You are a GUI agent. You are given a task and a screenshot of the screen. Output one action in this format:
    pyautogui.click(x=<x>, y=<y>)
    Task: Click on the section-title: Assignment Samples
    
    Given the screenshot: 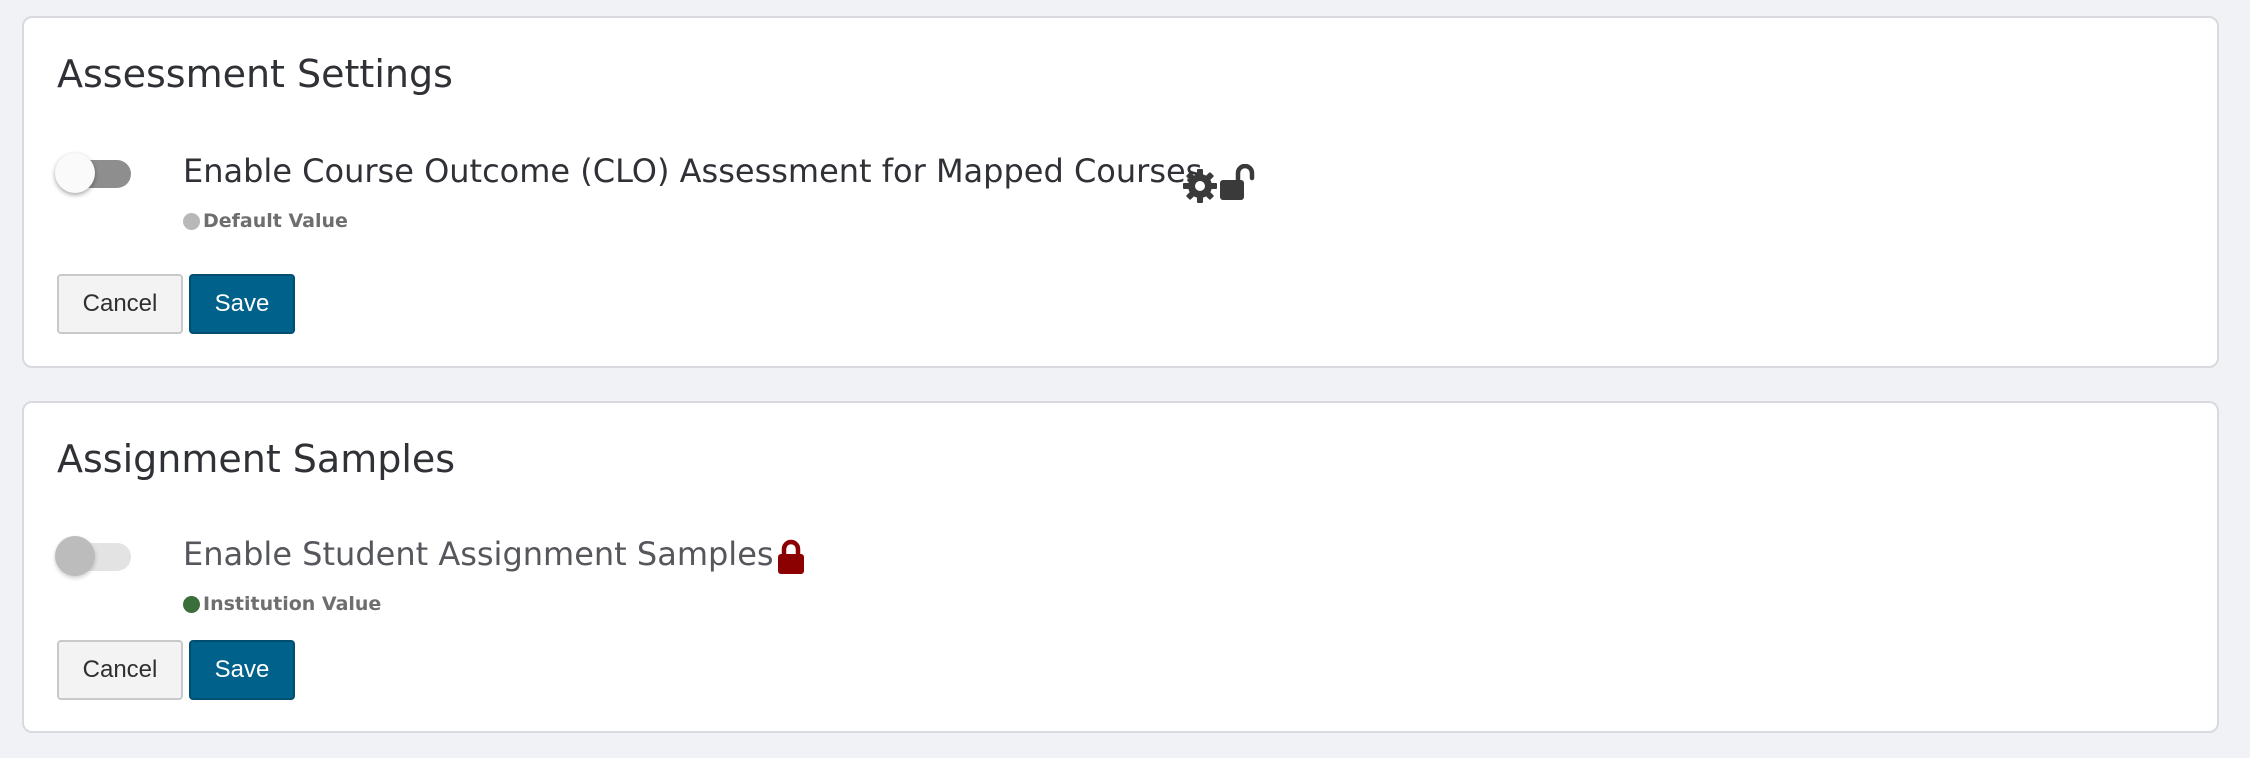 What is the action you would take?
    pyautogui.click(x=256, y=459)
    